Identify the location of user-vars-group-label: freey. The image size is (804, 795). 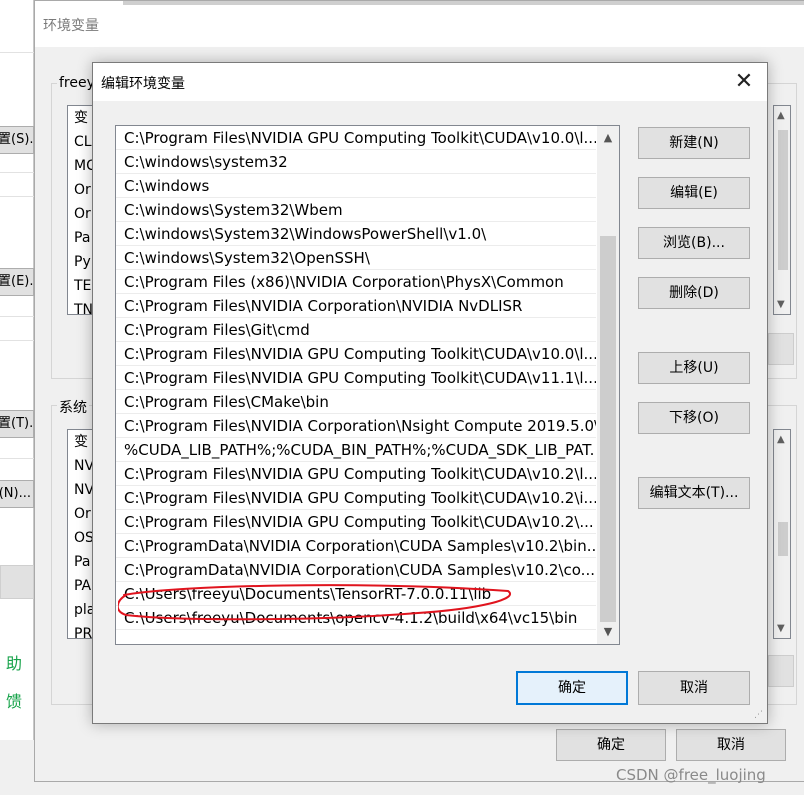
(77, 83).